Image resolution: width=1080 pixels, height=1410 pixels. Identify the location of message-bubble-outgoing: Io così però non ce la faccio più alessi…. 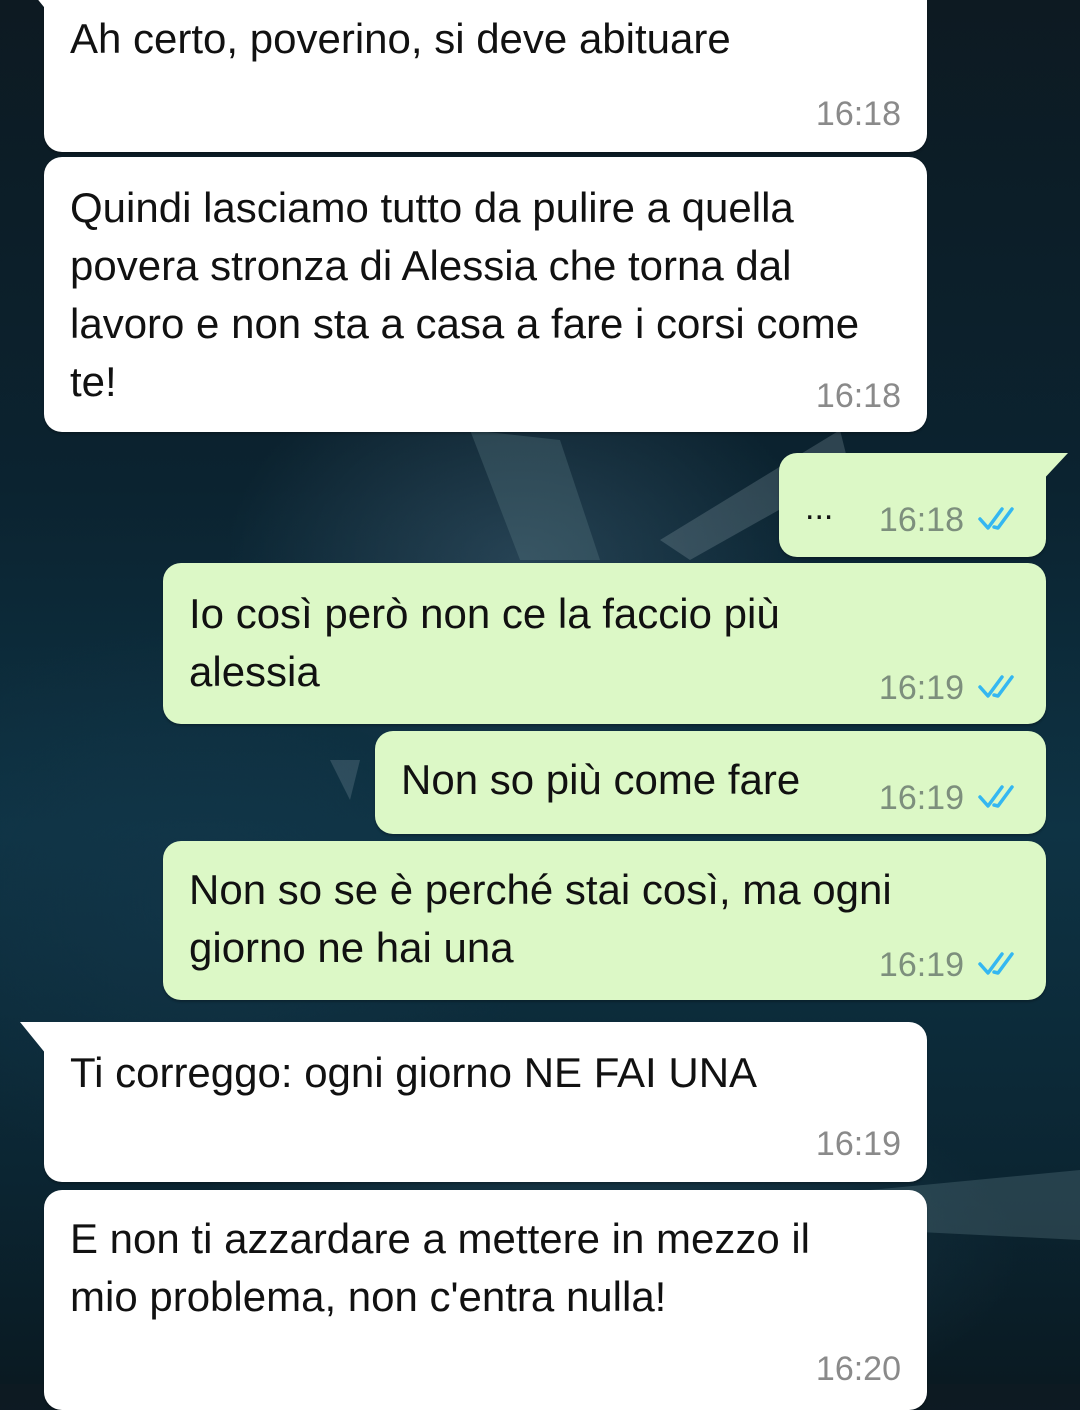
(604, 643).